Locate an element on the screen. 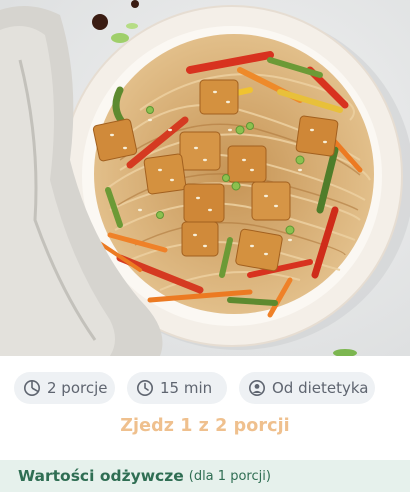 The height and width of the screenshot is (492, 410). pie-chart-icon is located at coordinates (32, 388).